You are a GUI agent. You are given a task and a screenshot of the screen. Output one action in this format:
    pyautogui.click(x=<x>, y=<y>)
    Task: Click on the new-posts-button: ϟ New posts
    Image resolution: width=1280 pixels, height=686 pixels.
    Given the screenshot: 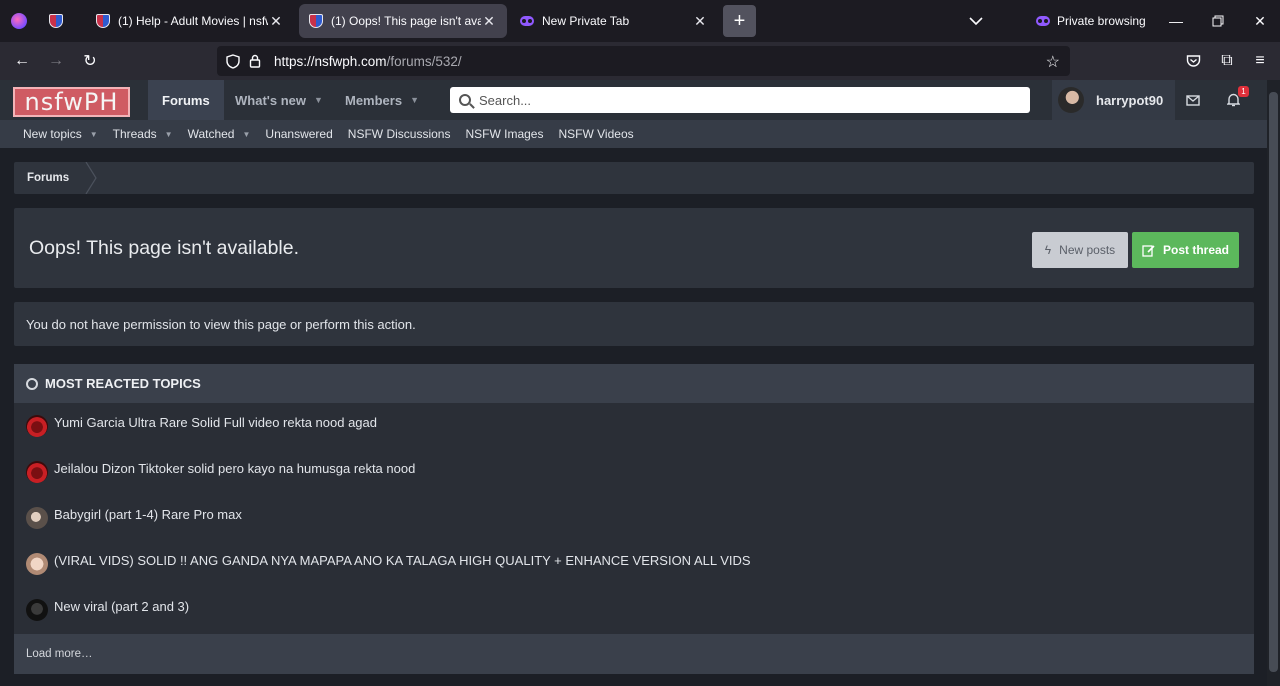 What is the action you would take?
    pyautogui.click(x=1080, y=250)
    